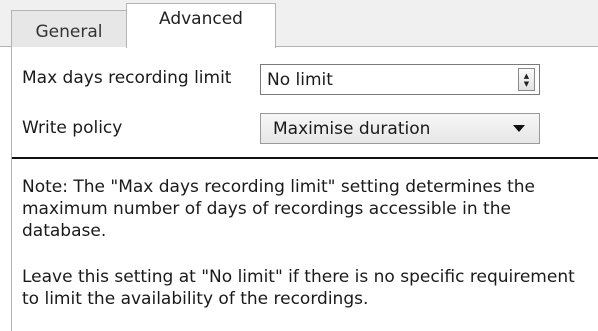 Image resolution: width=598 pixels, height=331 pixels. What do you see at coordinates (299, 24) in the screenshot?
I see `tab-bar: General Advanced` at bounding box center [299, 24].